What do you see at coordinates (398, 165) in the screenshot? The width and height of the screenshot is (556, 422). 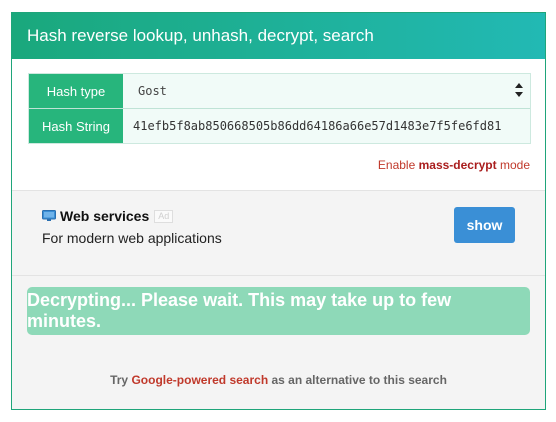 I see `mass-decrypt-prefix: Enable` at bounding box center [398, 165].